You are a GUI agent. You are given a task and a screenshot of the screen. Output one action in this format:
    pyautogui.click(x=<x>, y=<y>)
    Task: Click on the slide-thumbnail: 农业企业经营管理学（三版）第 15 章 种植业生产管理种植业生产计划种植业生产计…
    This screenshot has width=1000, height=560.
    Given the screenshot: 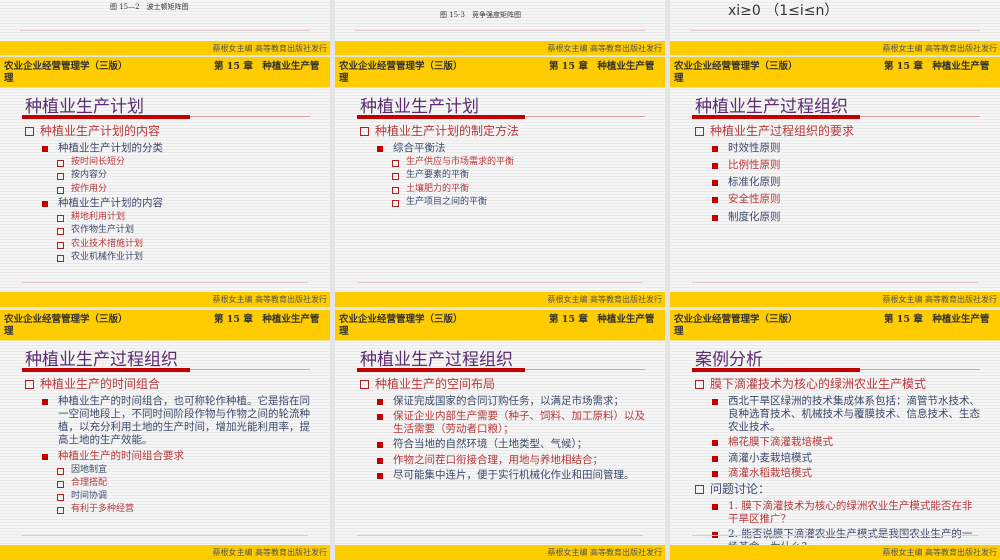 What is the action you would take?
    pyautogui.click(x=500, y=182)
    